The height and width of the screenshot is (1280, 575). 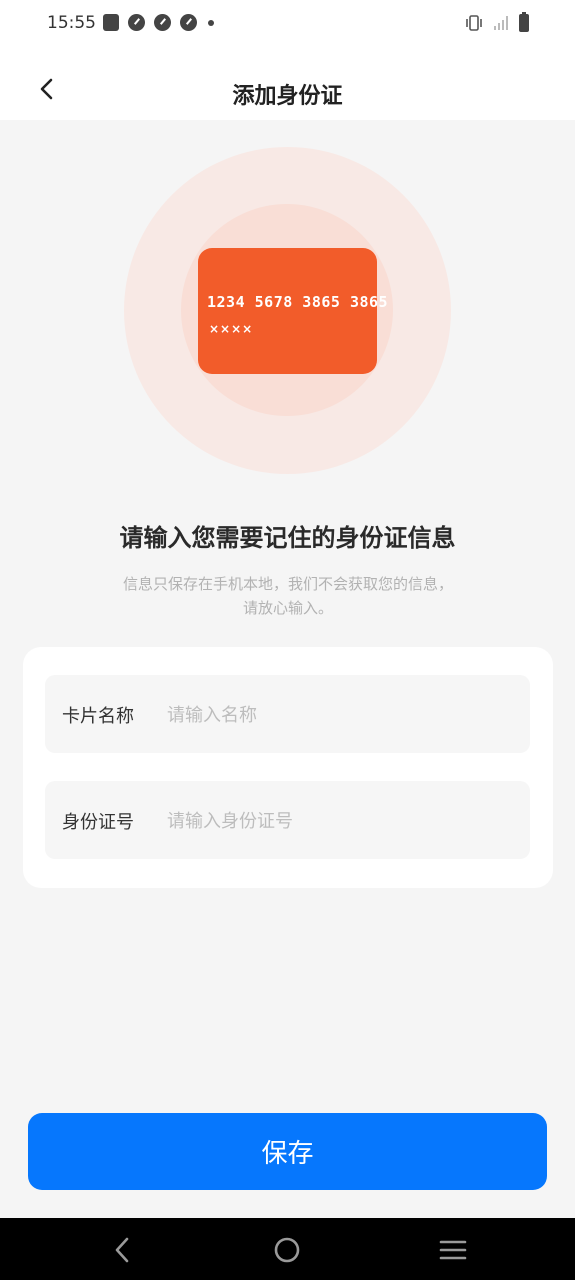 What do you see at coordinates (287, 1151) in the screenshot?
I see `save-button: 保存` at bounding box center [287, 1151].